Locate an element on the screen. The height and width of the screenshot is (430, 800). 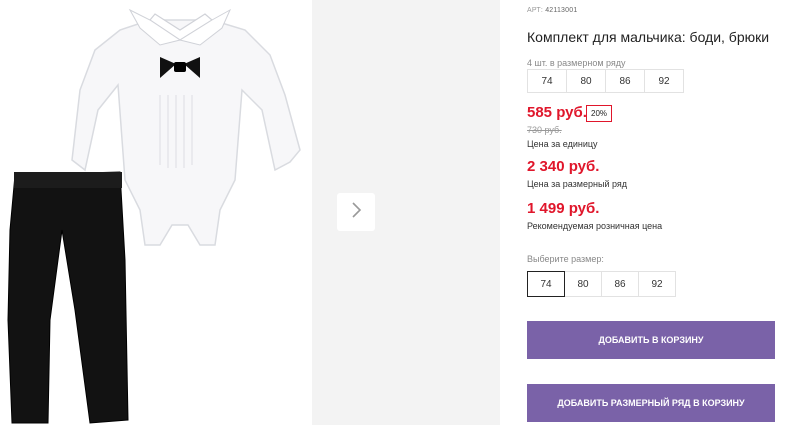
pack-size-item: 86 is located at coordinates (625, 81).